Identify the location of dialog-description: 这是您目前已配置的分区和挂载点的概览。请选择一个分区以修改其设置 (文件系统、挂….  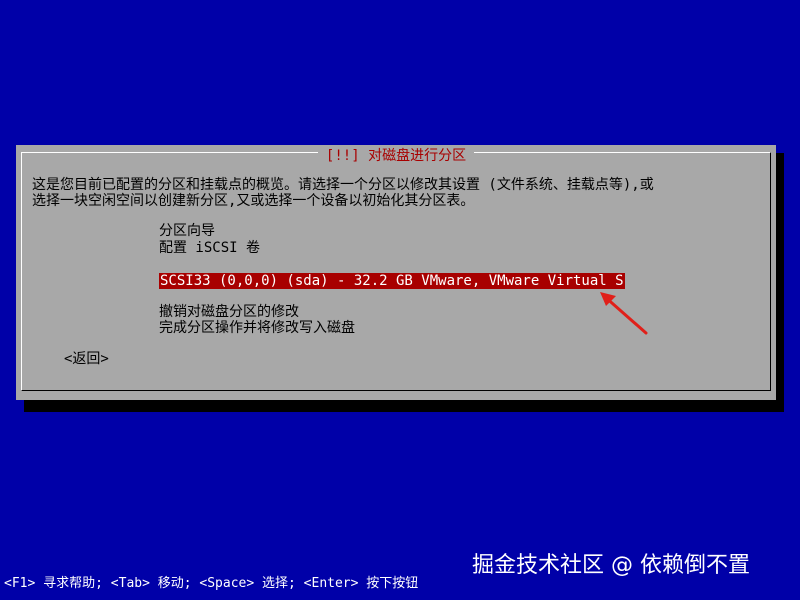
(343, 193).